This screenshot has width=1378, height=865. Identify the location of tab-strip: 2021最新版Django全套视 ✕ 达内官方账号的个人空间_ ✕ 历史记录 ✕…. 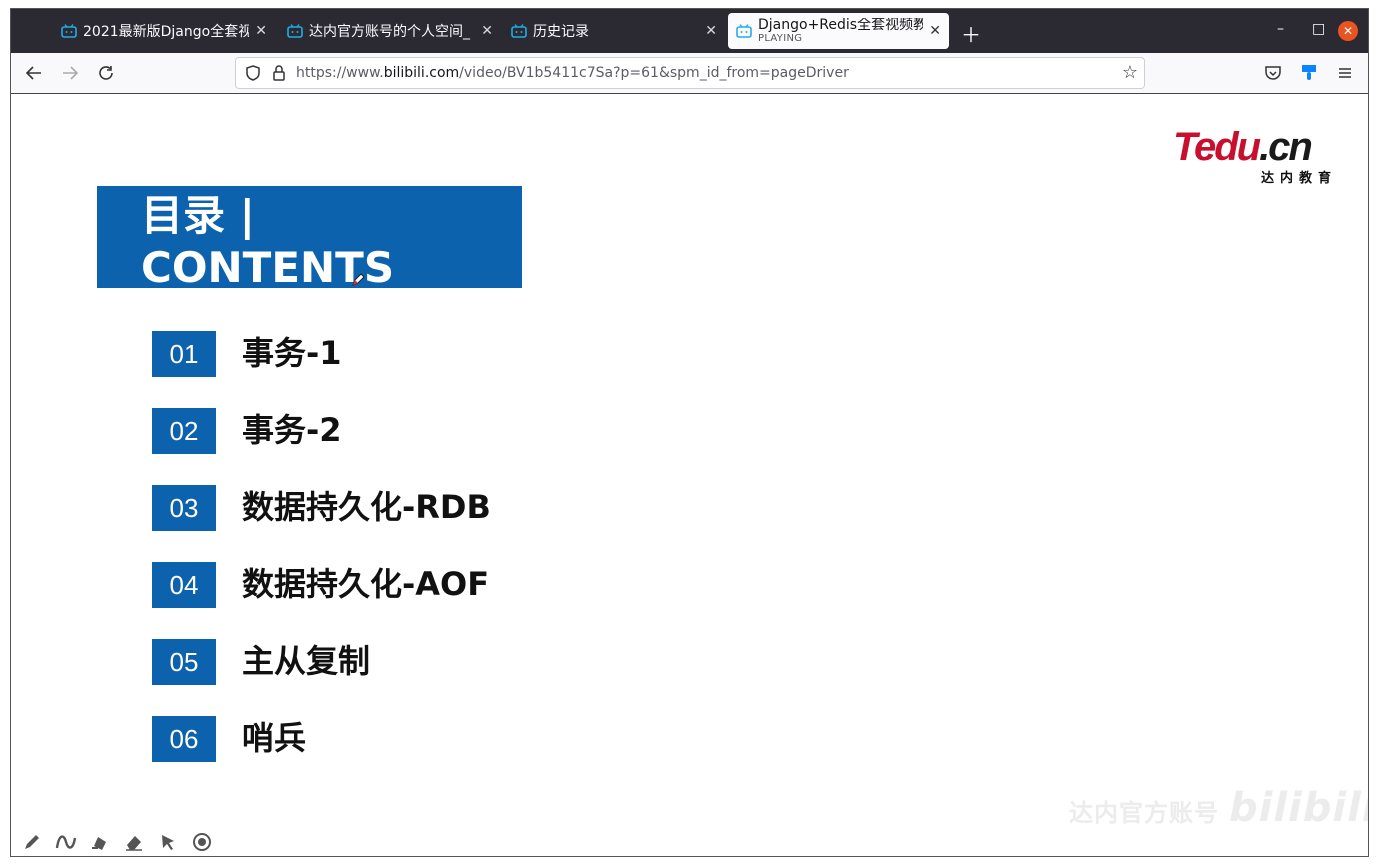
(689, 31).